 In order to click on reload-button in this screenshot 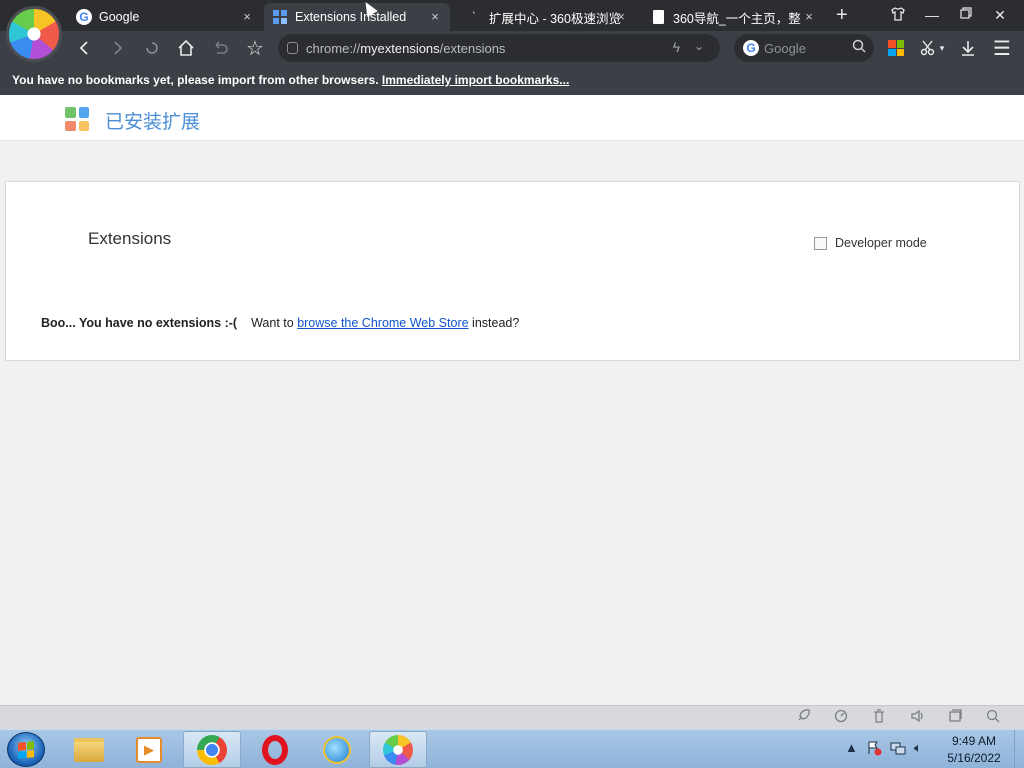, I will do `click(152, 48)`.